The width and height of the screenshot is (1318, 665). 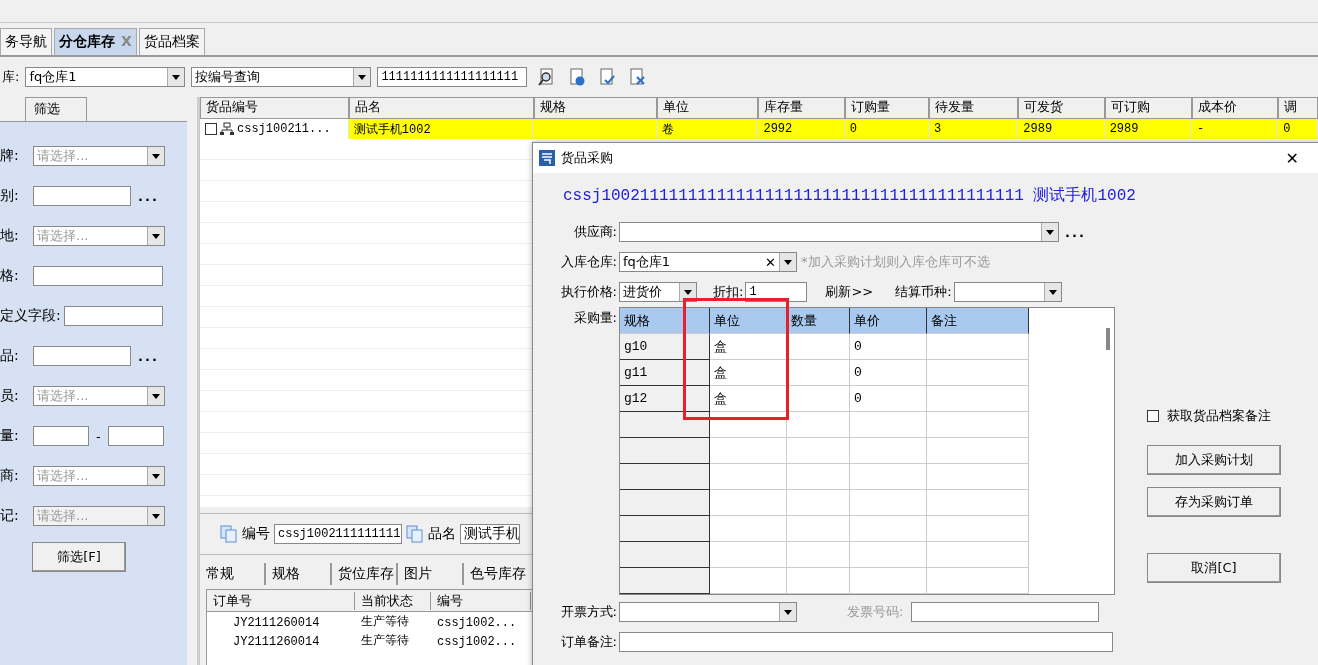 What do you see at coordinates (839, 232) in the screenshot?
I see `supplier-select` at bounding box center [839, 232].